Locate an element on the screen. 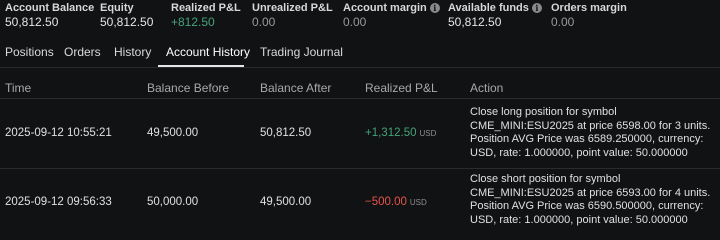 The height and width of the screenshot is (240, 720). tab-account-history: Account History is located at coordinates (208, 52).